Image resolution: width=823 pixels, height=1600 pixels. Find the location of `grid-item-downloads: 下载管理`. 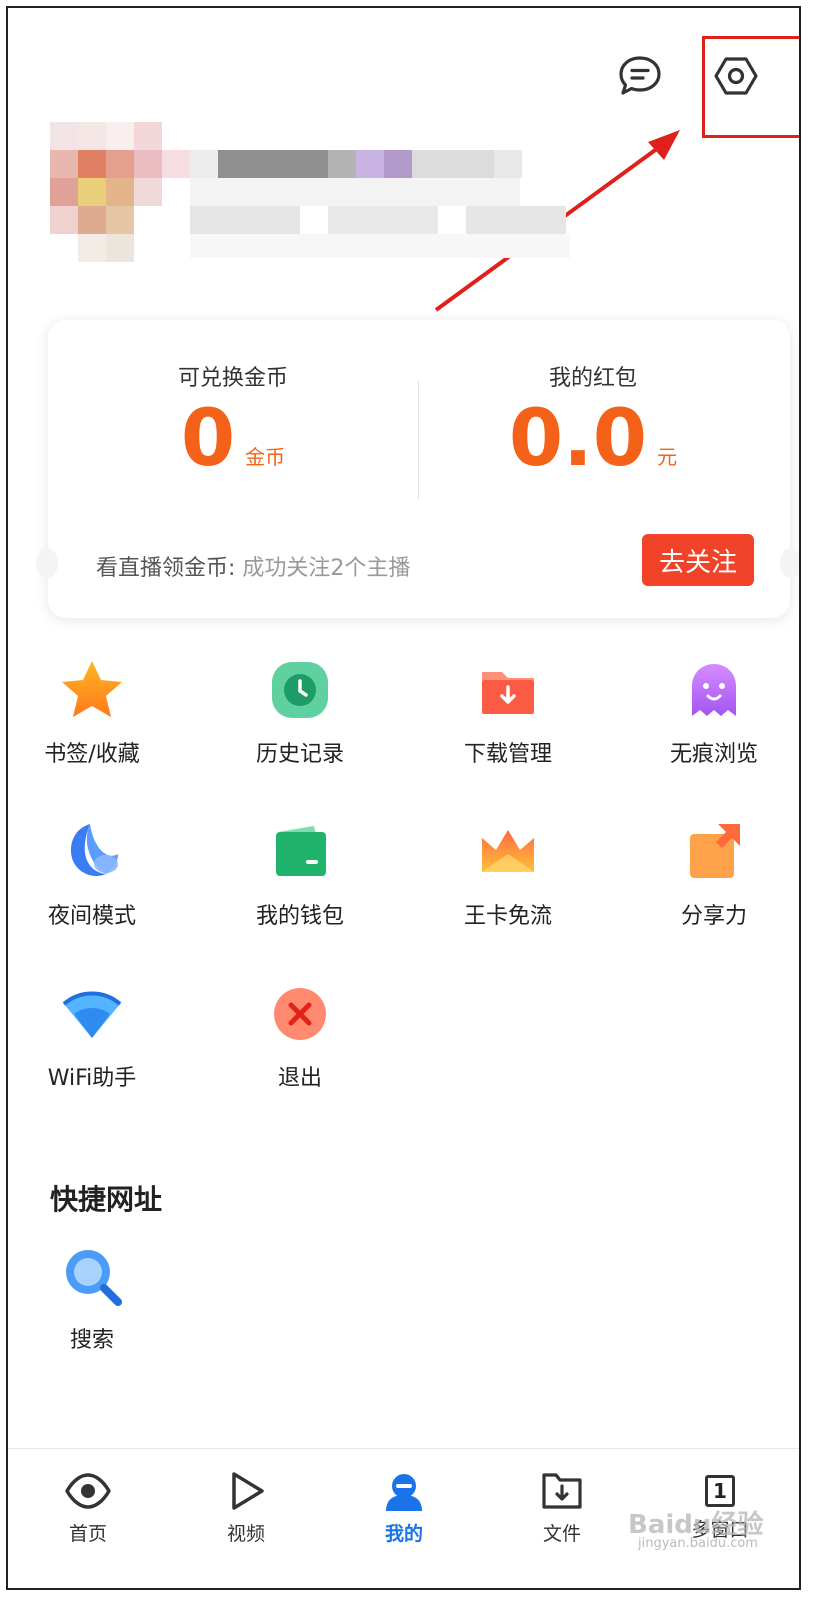

grid-item-downloads: 下载管理 is located at coordinates (508, 713).